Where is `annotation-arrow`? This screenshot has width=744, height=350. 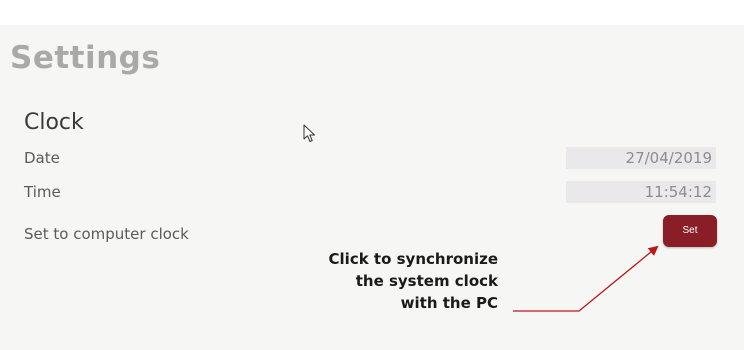 annotation-arrow is located at coordinates (586, 278).